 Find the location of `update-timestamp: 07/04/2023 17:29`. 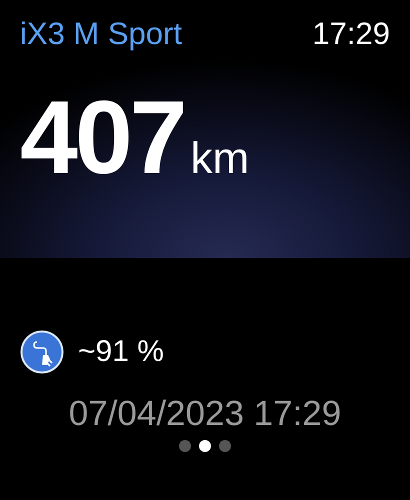

update-timestamp: 07/04/2023 17:29 is located at coordinates (205, 414).